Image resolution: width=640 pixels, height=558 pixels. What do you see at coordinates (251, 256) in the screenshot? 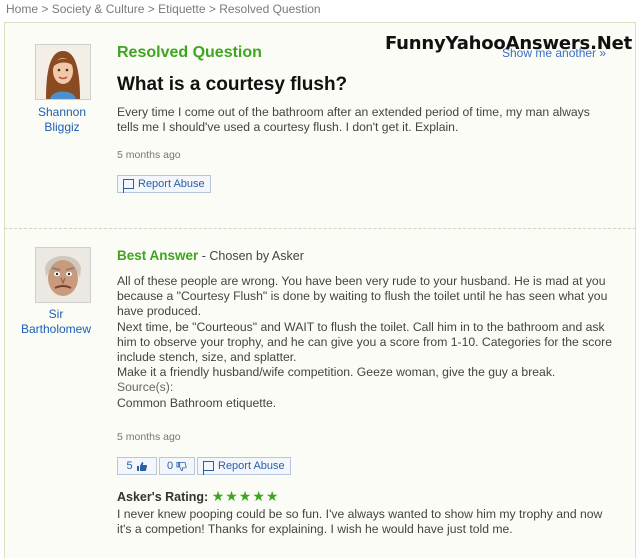
I see `chosen-by-label: - Chosen by Asker` at bounding box center [251, 256].